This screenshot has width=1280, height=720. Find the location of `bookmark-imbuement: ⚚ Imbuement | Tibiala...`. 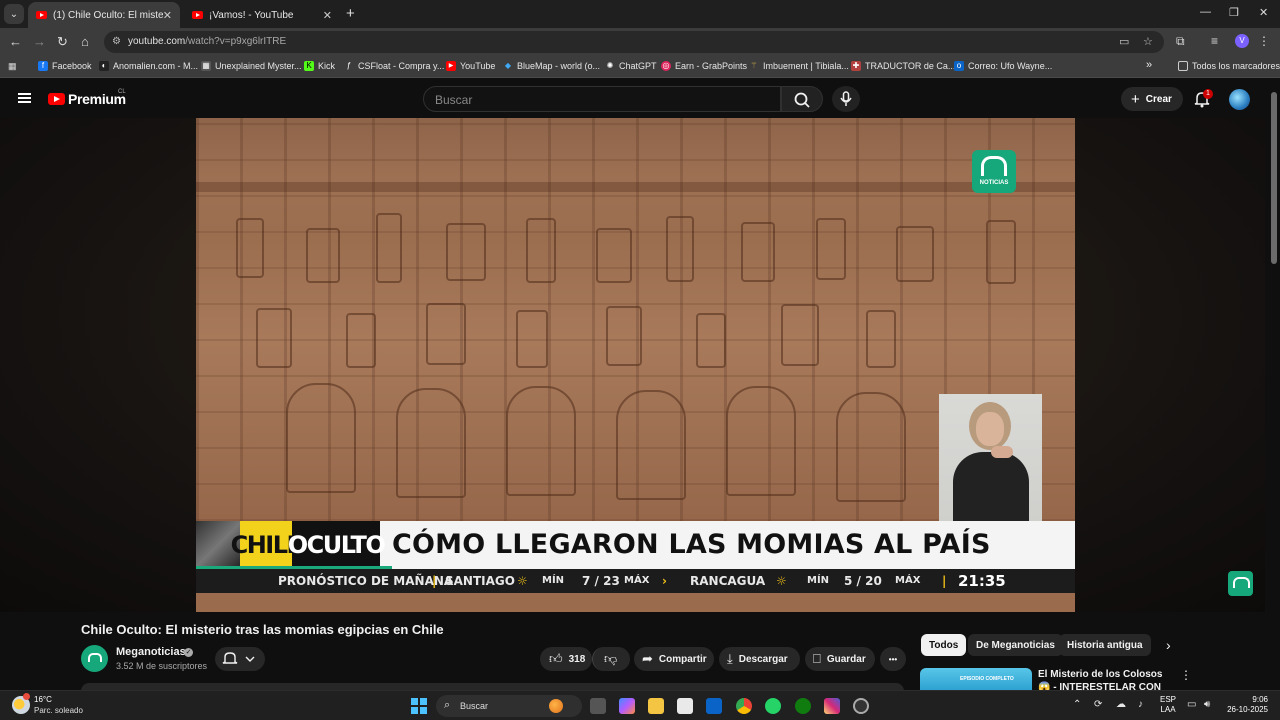

bookmark-imbuement: ⚚ Imbuement | Tibiala... is located at coordinates (798, 66).